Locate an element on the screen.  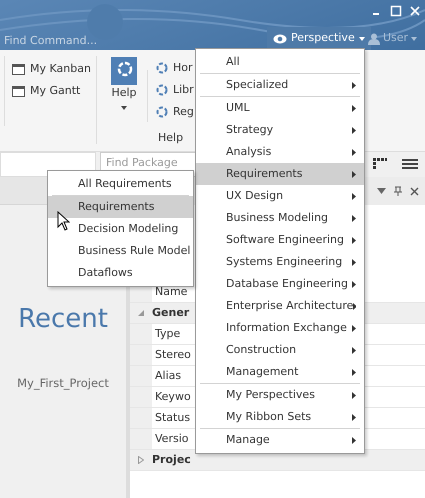
menu-item: Business Rule Model is located at coordinates (120, 251).